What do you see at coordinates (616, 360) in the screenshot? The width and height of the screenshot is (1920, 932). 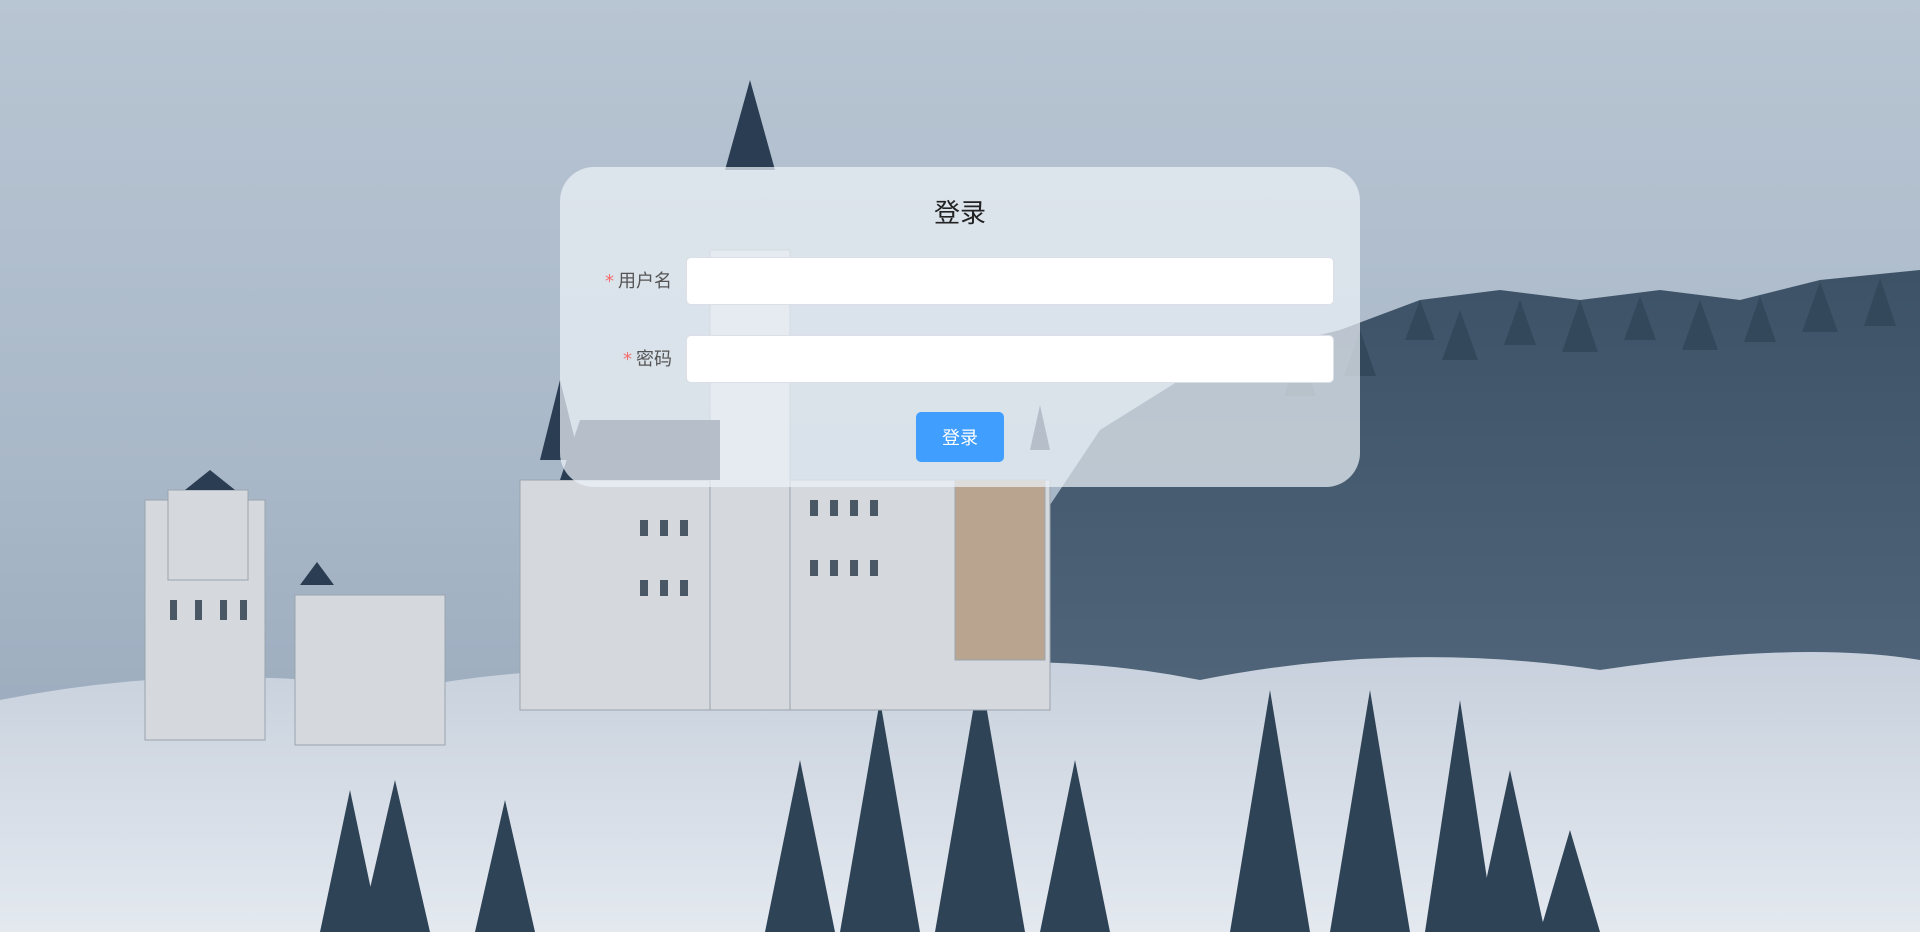 I see `password-label: * 密码` at bounding box center [616, 360].